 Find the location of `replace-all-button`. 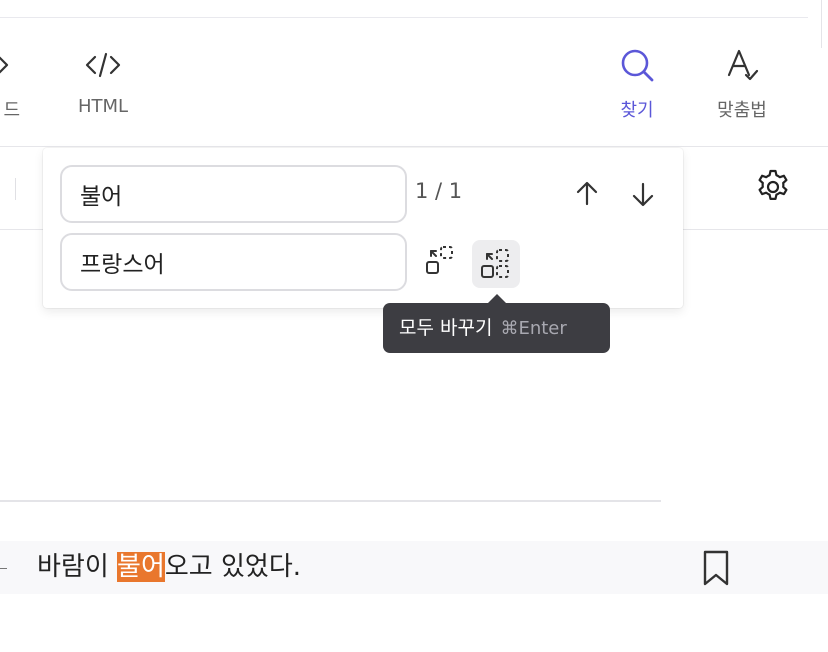

replace-all-button is located at coordinates (496, 264).